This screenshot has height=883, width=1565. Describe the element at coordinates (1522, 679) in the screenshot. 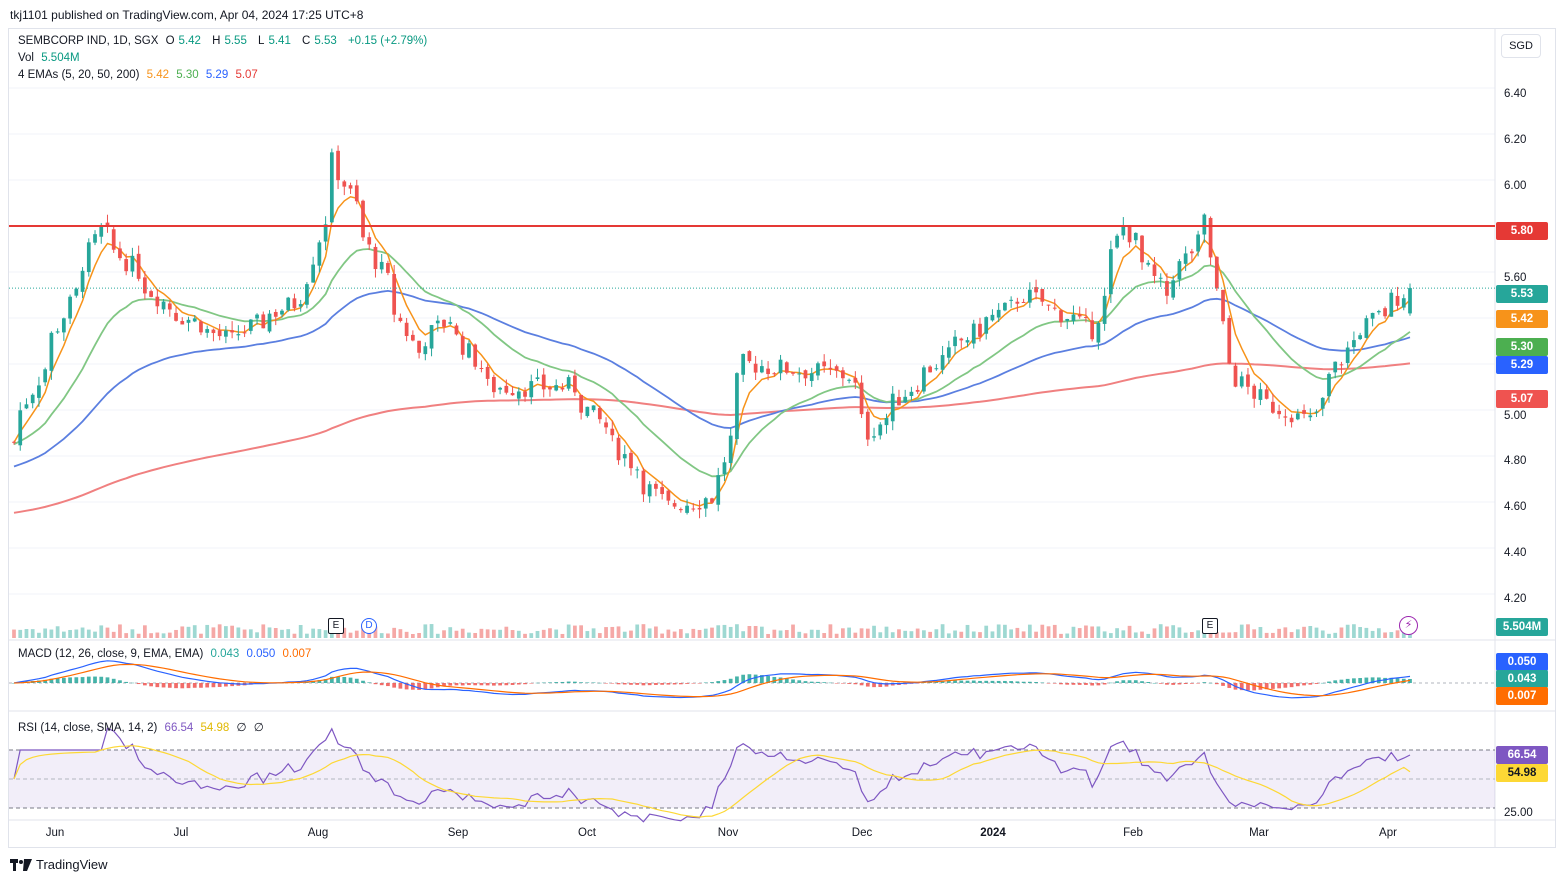

I see `macd-hist-tag: 0.043` at that location.